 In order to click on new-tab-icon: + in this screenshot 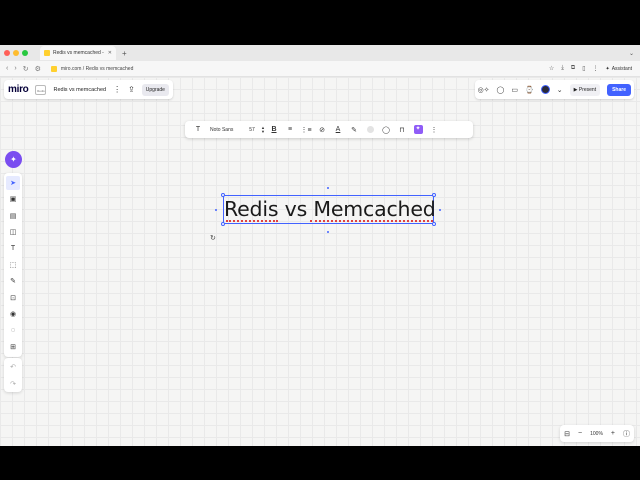, I will do `click(124, 53)`.